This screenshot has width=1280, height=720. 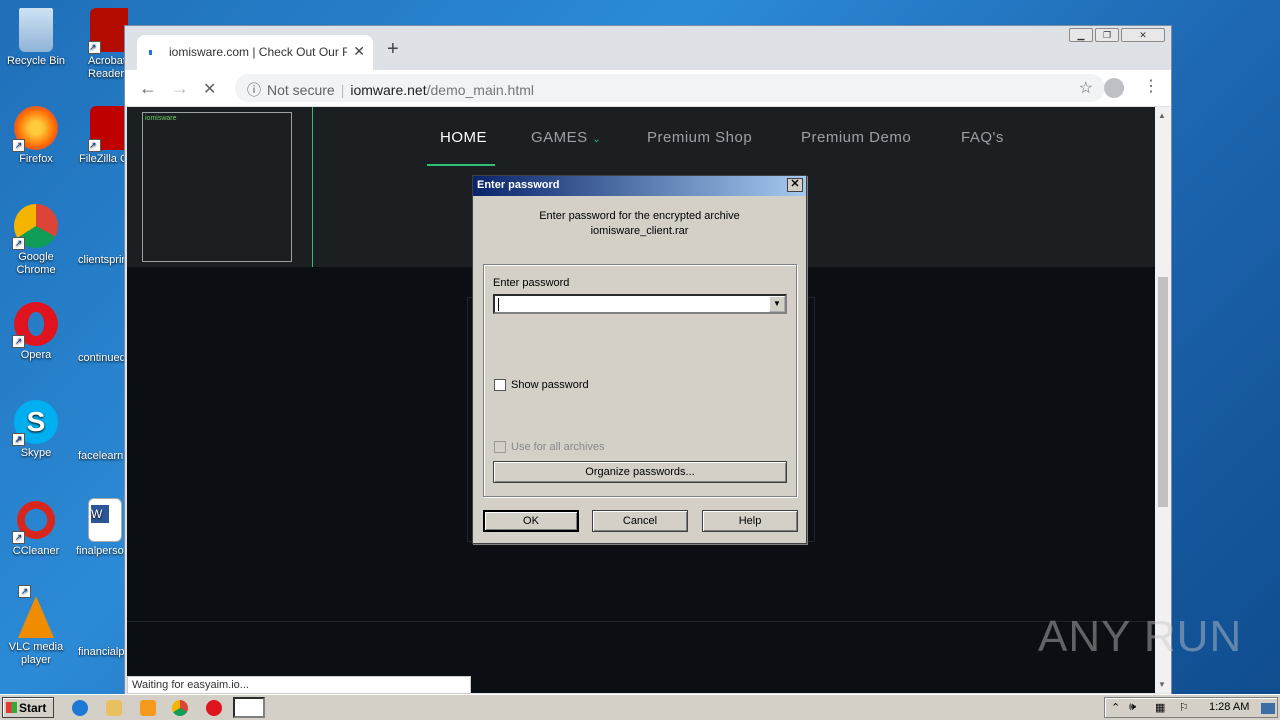 I want to click on restore-icon: ❐, so click(x=1107, y=35).